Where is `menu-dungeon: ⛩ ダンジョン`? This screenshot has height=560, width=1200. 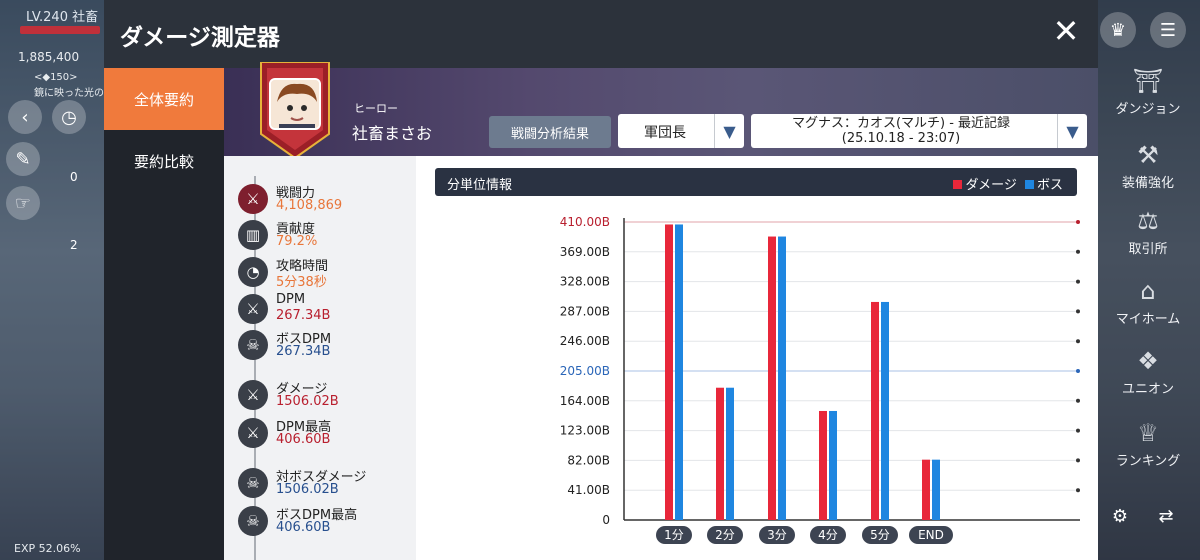
menu-dungeon: ⛩ ダンジョン is located at coordinates (1148, 91).